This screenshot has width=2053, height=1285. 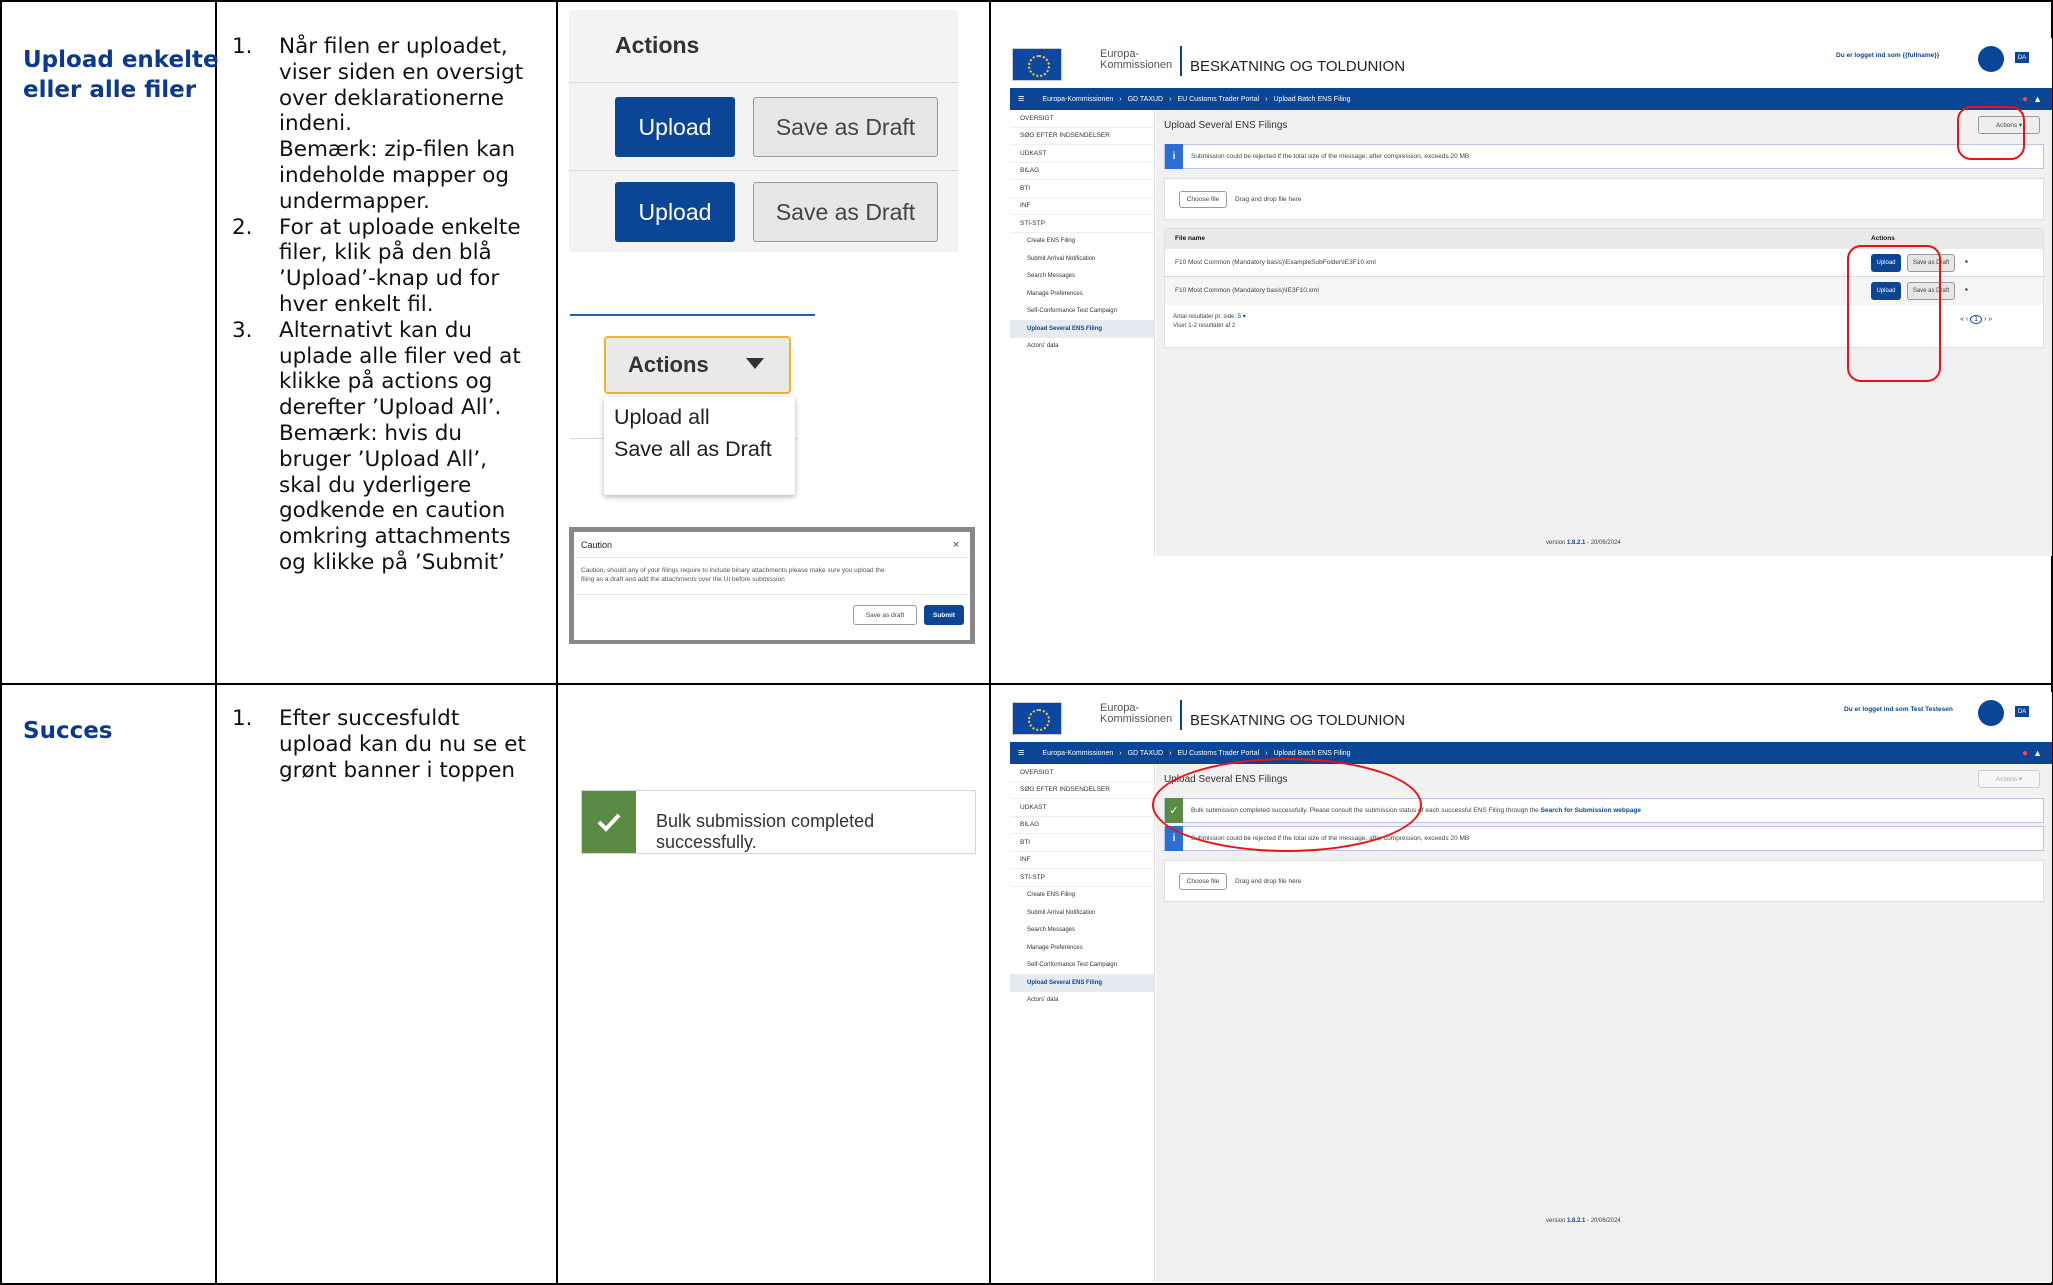 I want to click on submit-button: Submit, so click(x=944, y=615).